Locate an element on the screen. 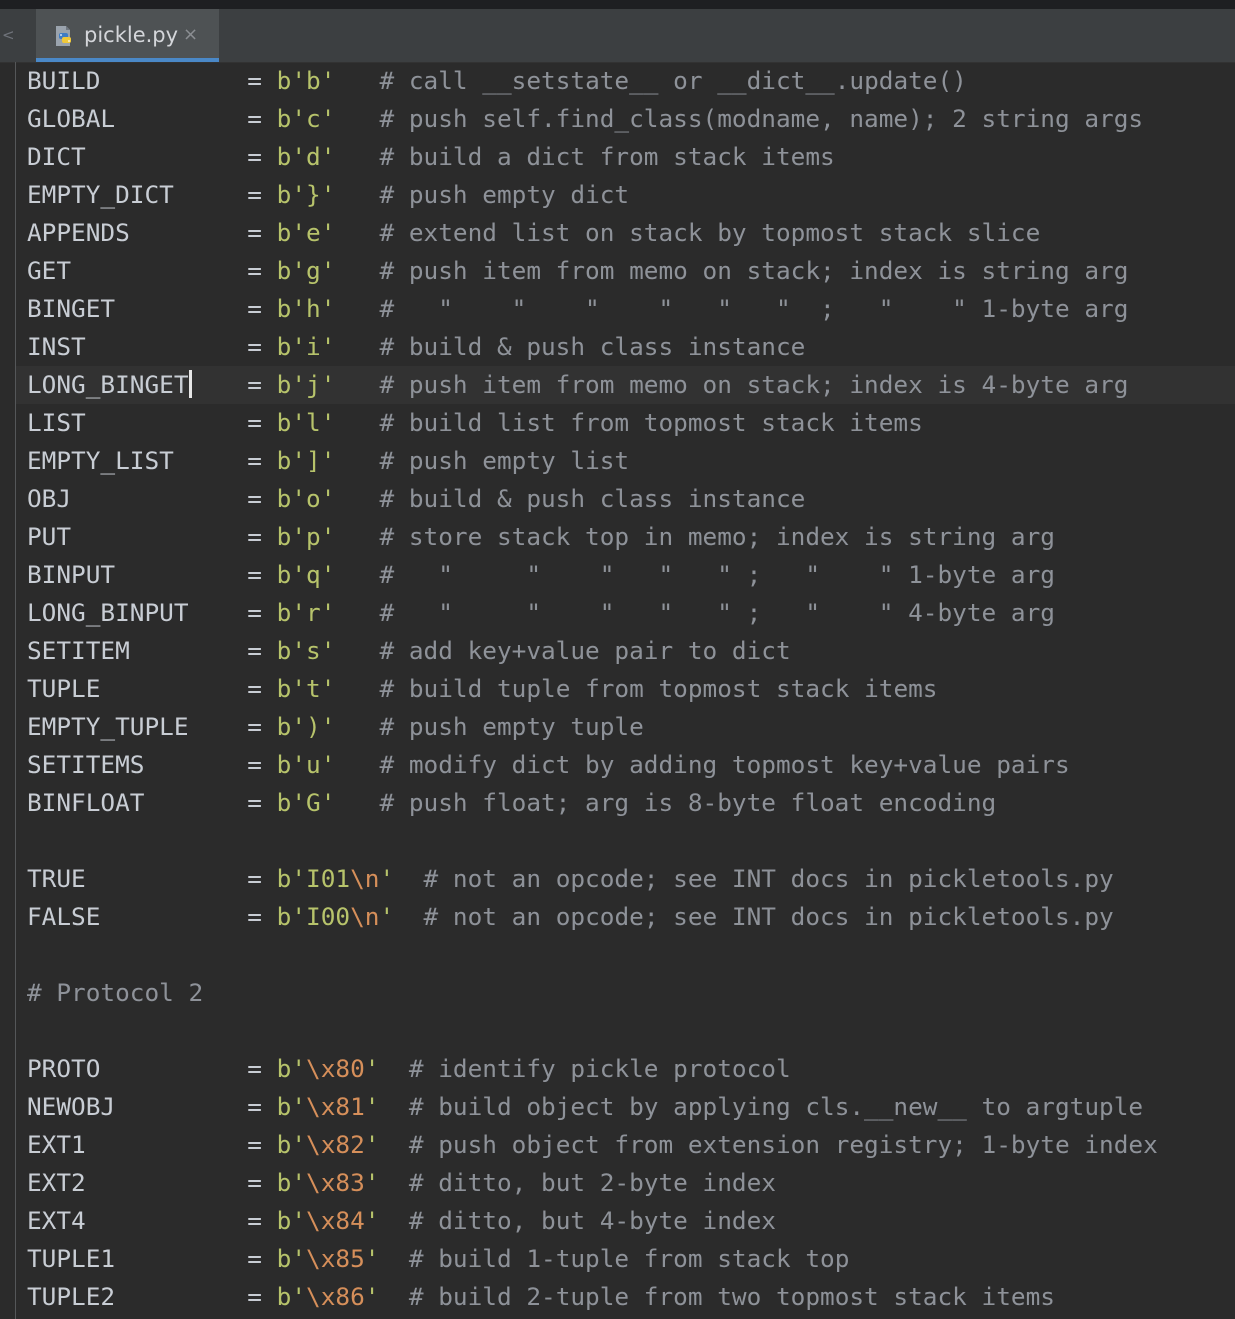  constant-name: OBJ is located at coordinates (49, 498).